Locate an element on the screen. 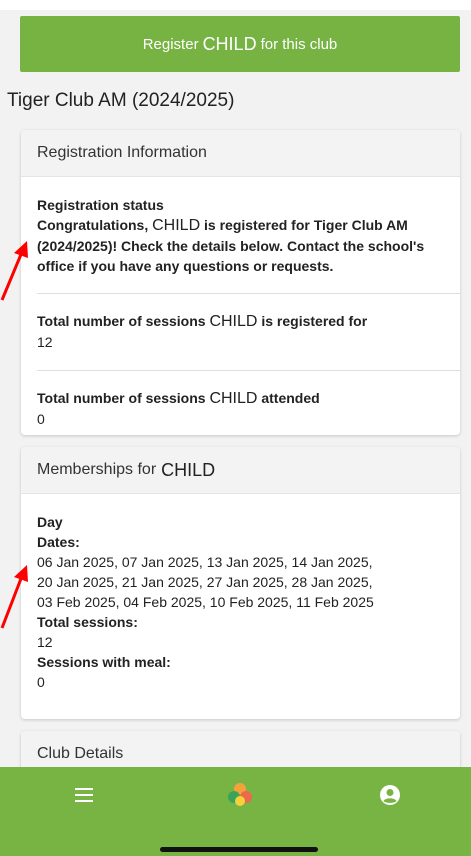 This screenshot has height=856, width=471. registration-status-label: Registration status is located at coordinates (100, 205).